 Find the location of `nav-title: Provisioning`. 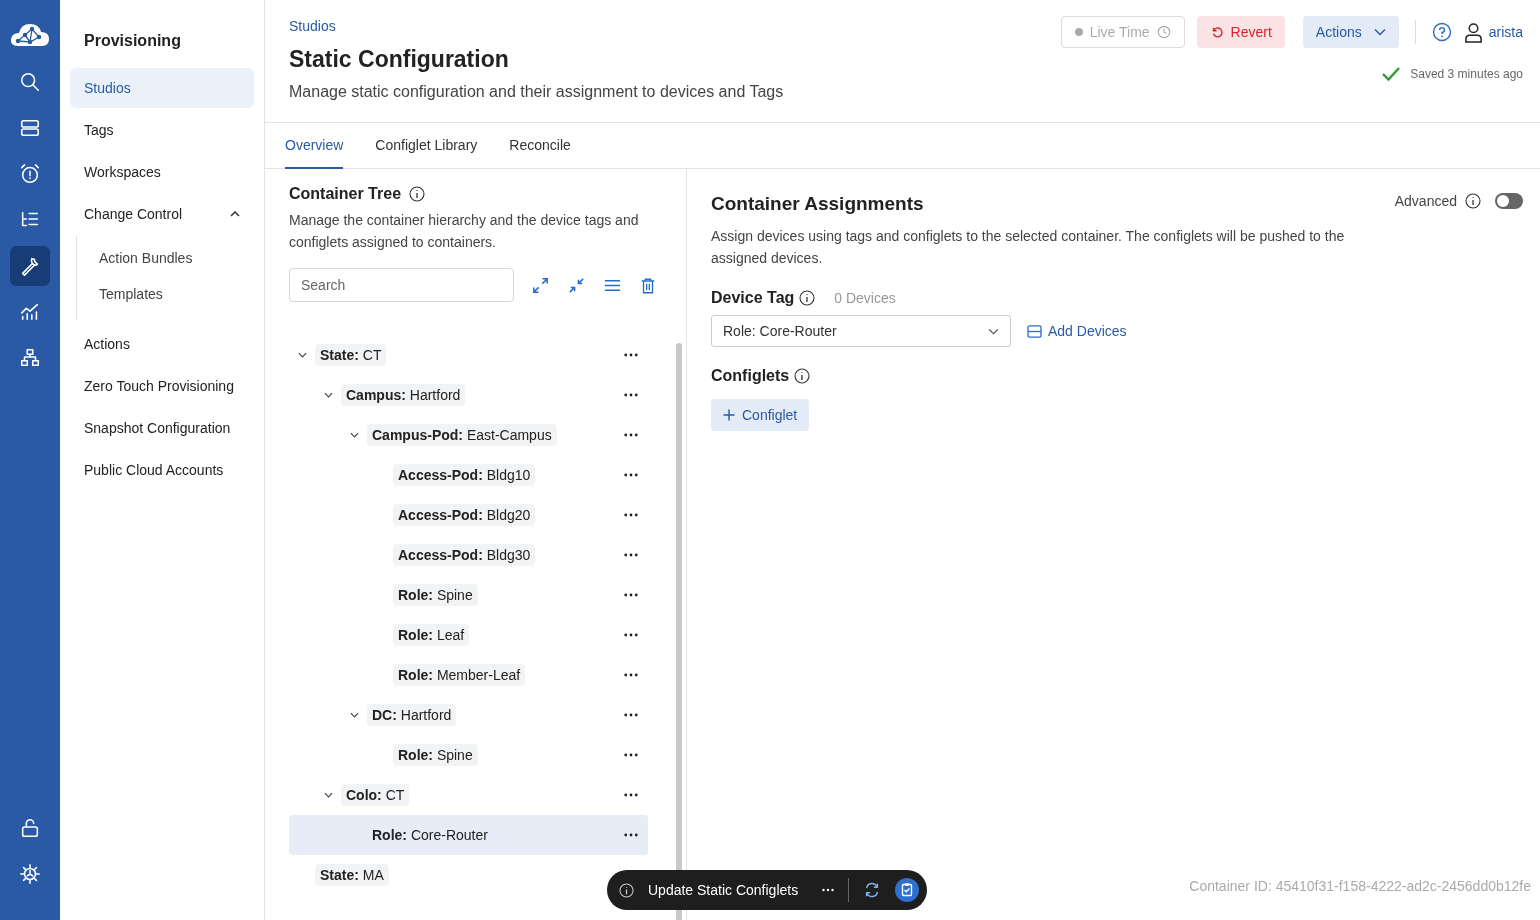

nav-title: Provisioning is located at coordinates (132, 41).